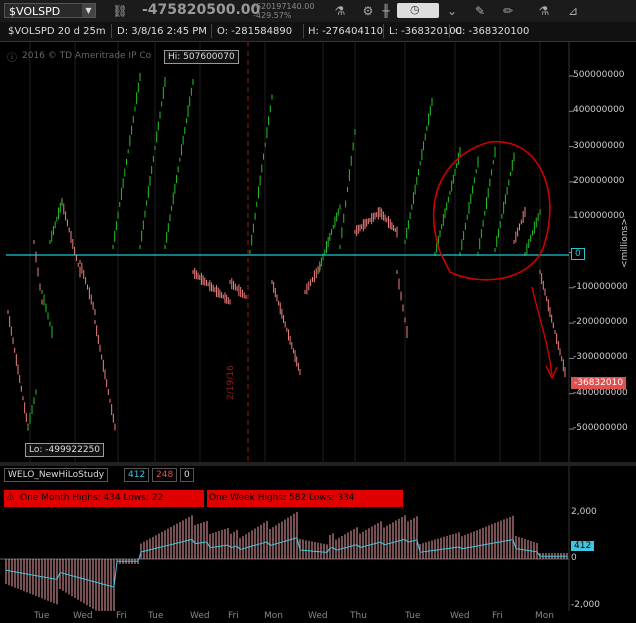 The width and height of the screenshot is (636, 623). Describe the element at coordinates (584, 512) in the screenshot. I see `lower-ytick-2000: 2,000` at that location.